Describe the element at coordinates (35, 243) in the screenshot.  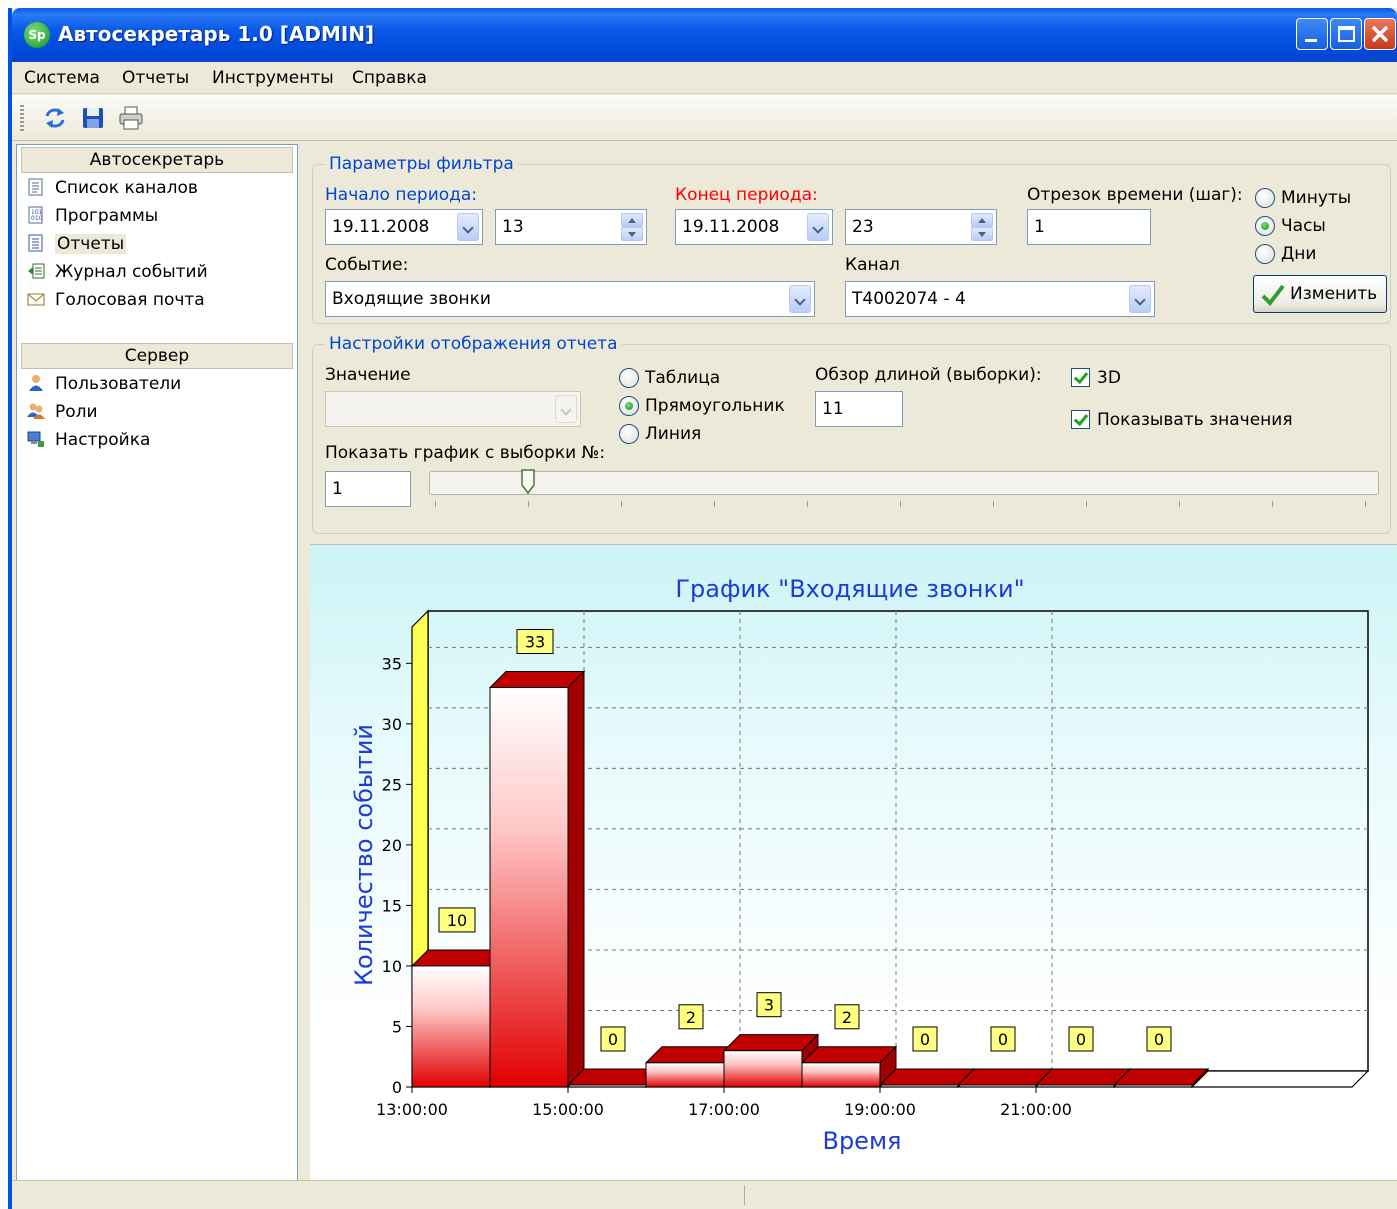
I see `report-icon` at that location.